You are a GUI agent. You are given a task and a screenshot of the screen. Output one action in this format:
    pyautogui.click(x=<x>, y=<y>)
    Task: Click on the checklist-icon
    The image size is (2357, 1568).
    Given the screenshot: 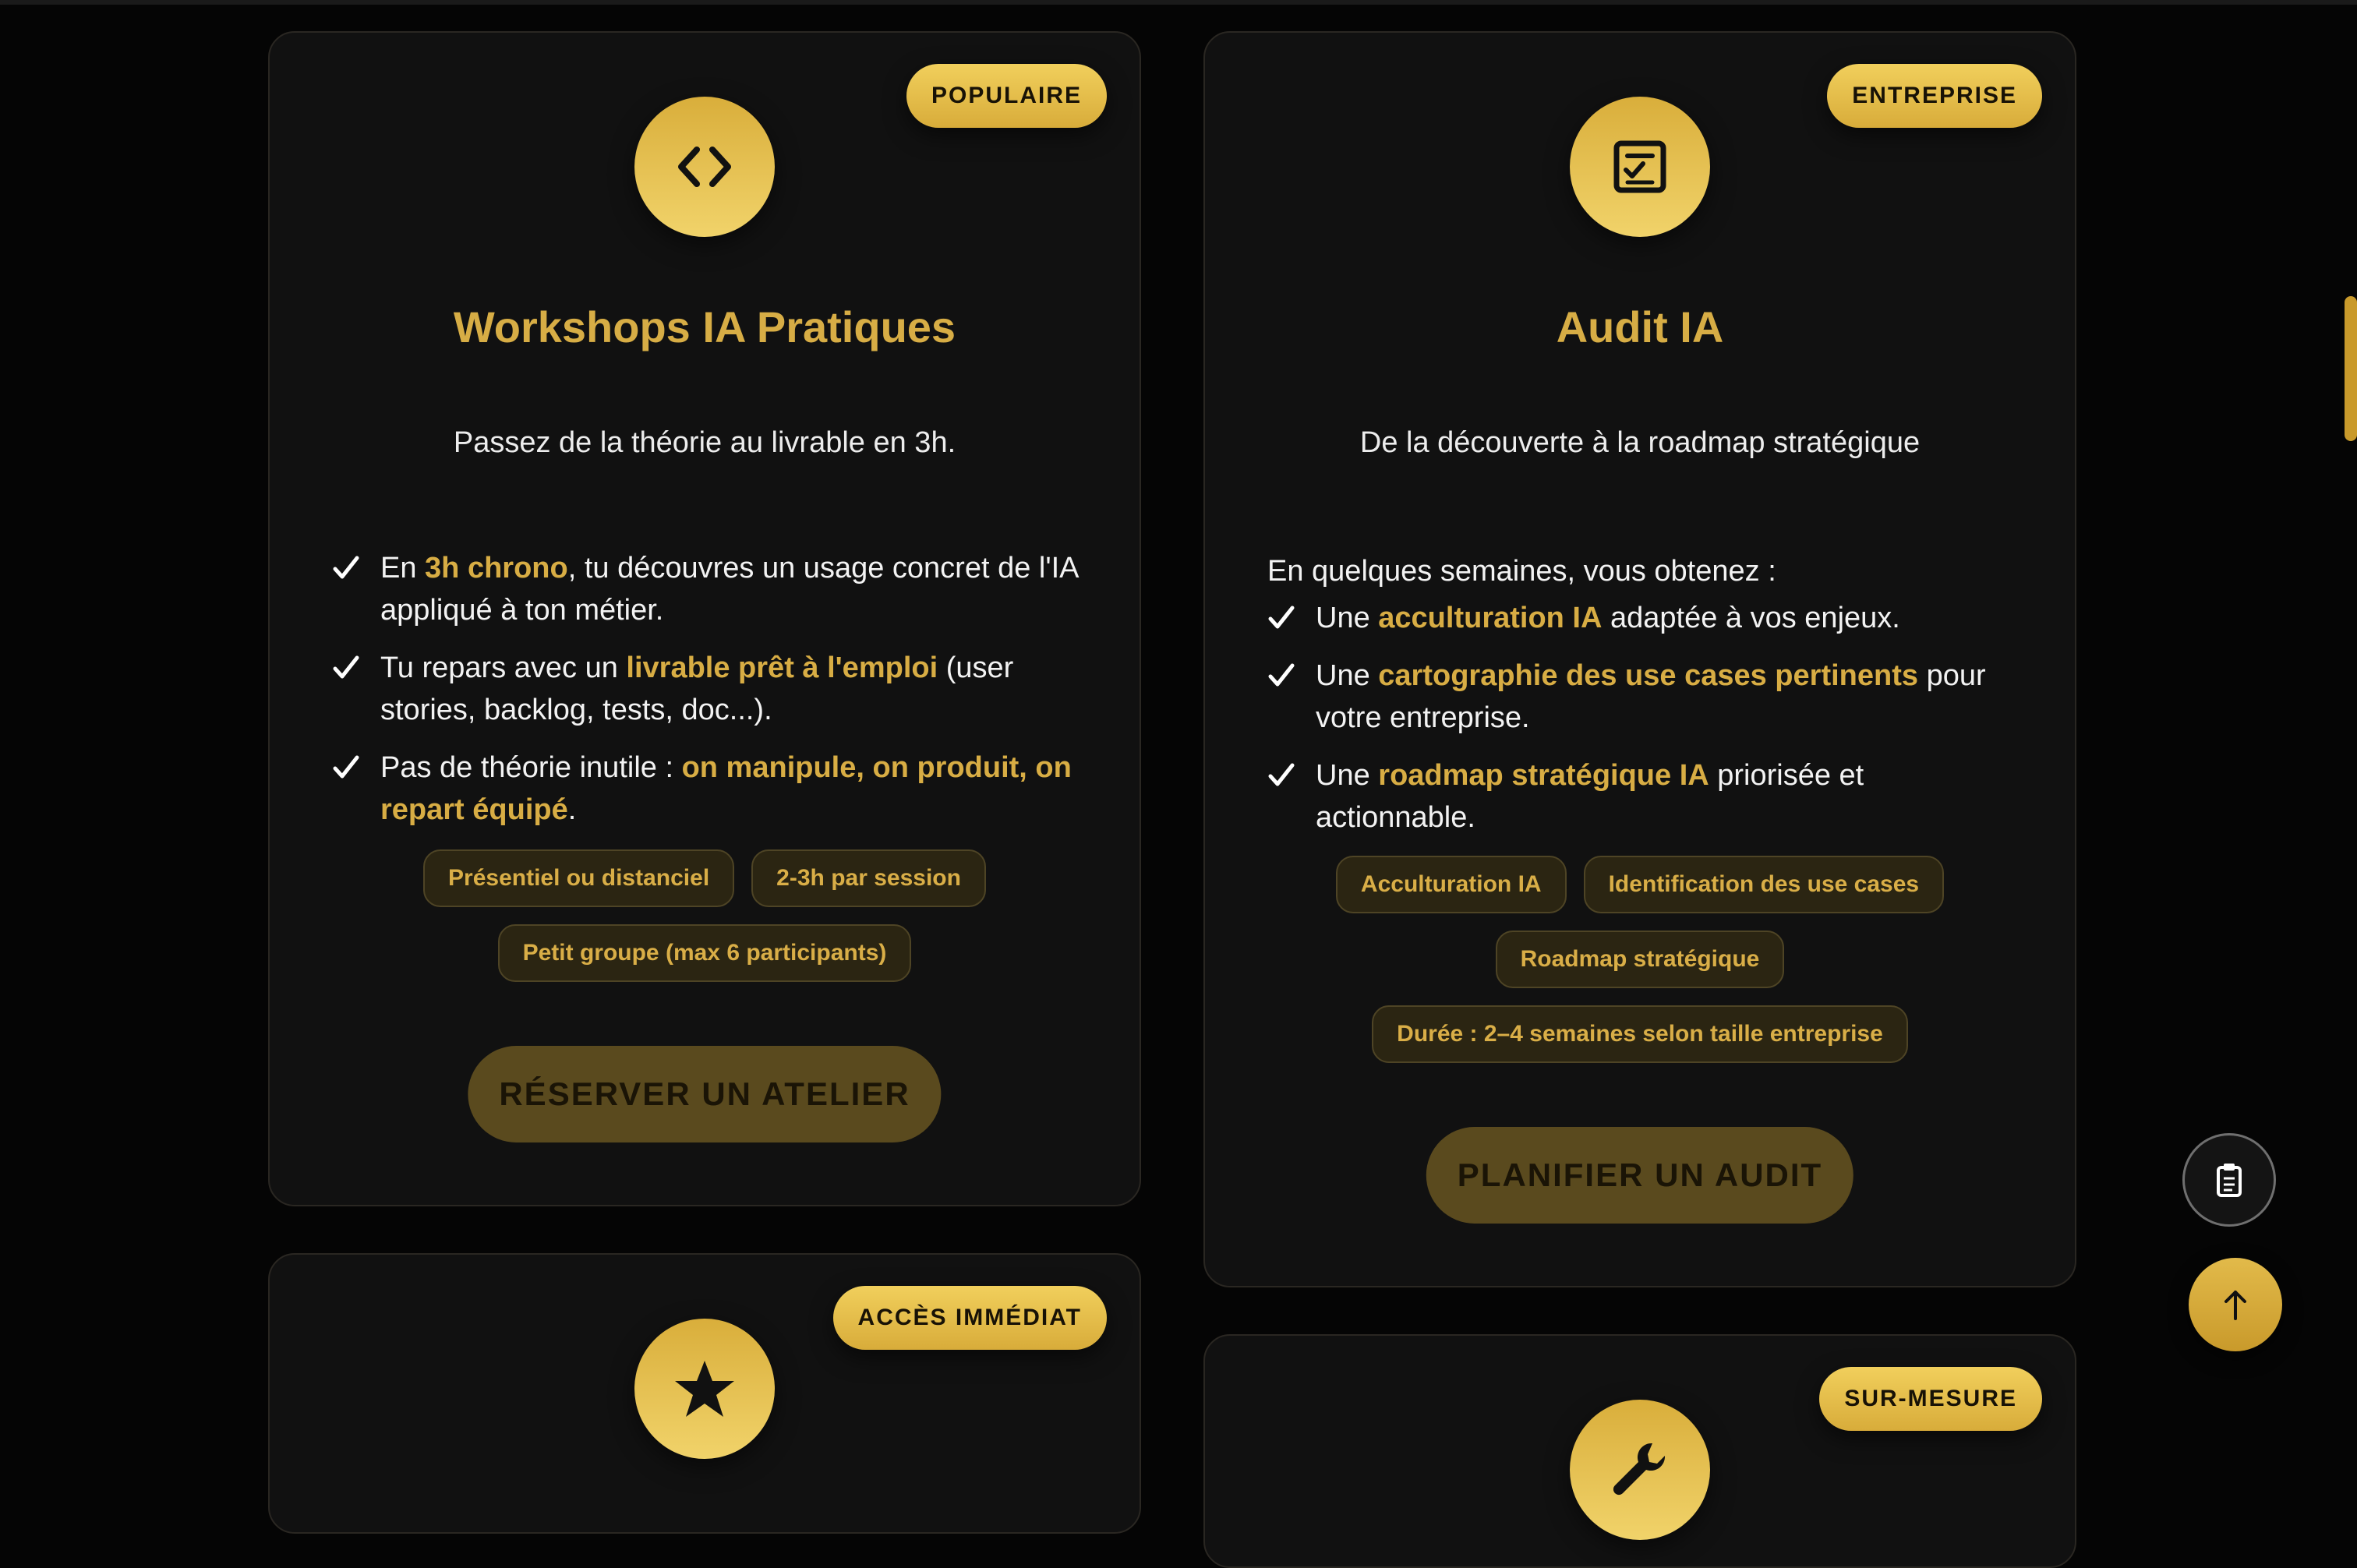 What is the action you would take?
    pyautogui.click(x=1640, y=167)
    